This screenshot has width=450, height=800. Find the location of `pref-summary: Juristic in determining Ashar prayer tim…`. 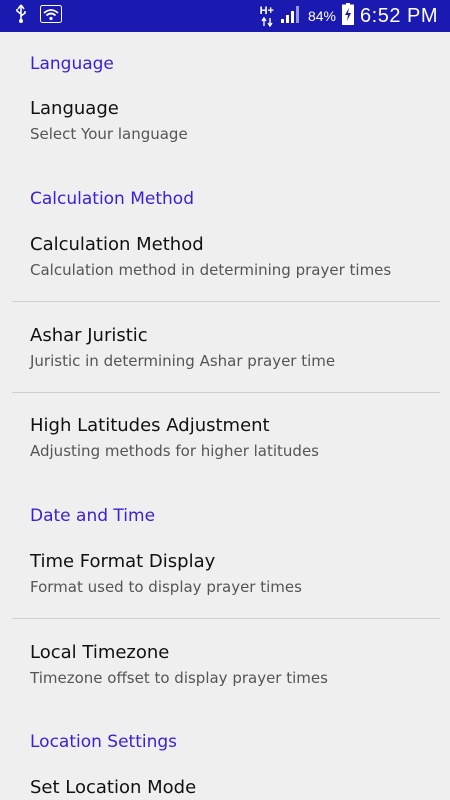

pref-summary: Juristic in determining Ashar prayer tim… is located at coordinates (183, 361).